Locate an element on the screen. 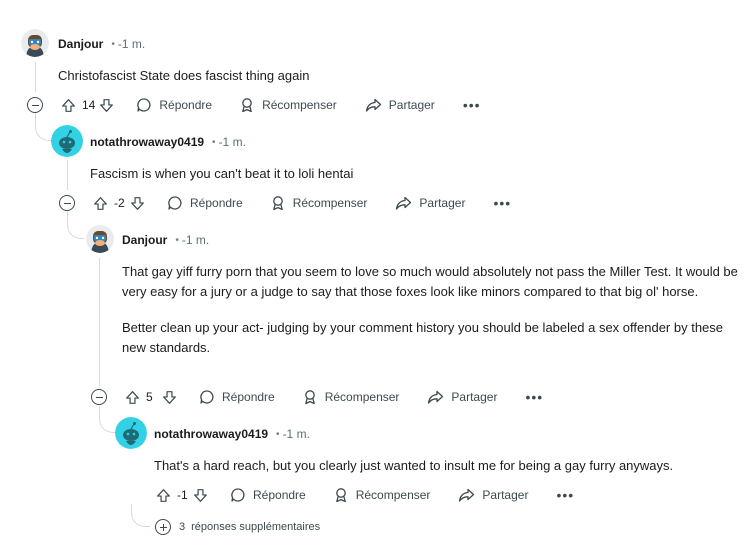 This screenshot has height=555, width=751. more-replies-button: 3 réponses supplémentaires is located at coordinates (237, 527).